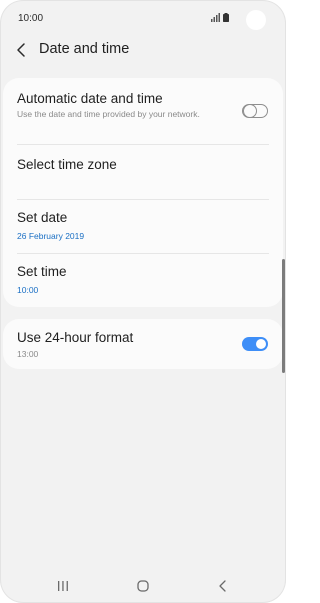  I want to click on battery-icon, so click(226, 17).